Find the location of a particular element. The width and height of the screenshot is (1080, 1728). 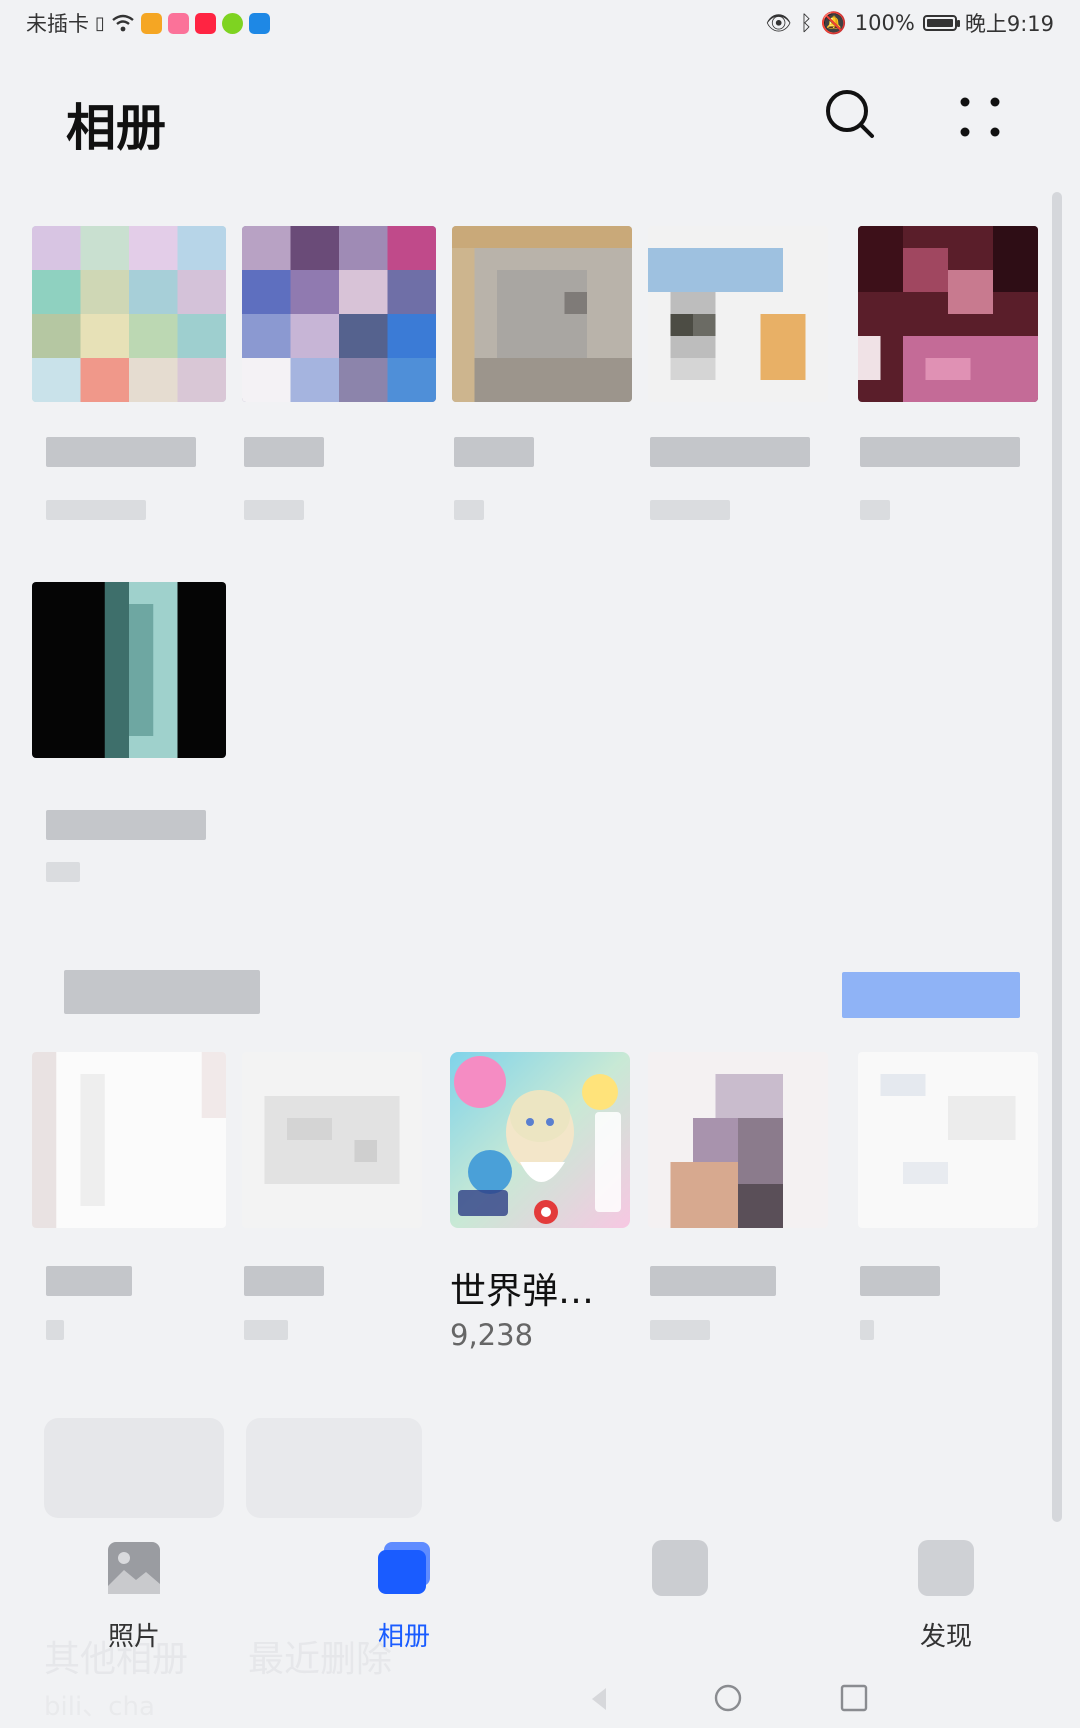

battery-icon is located at coordinates (941, 23).